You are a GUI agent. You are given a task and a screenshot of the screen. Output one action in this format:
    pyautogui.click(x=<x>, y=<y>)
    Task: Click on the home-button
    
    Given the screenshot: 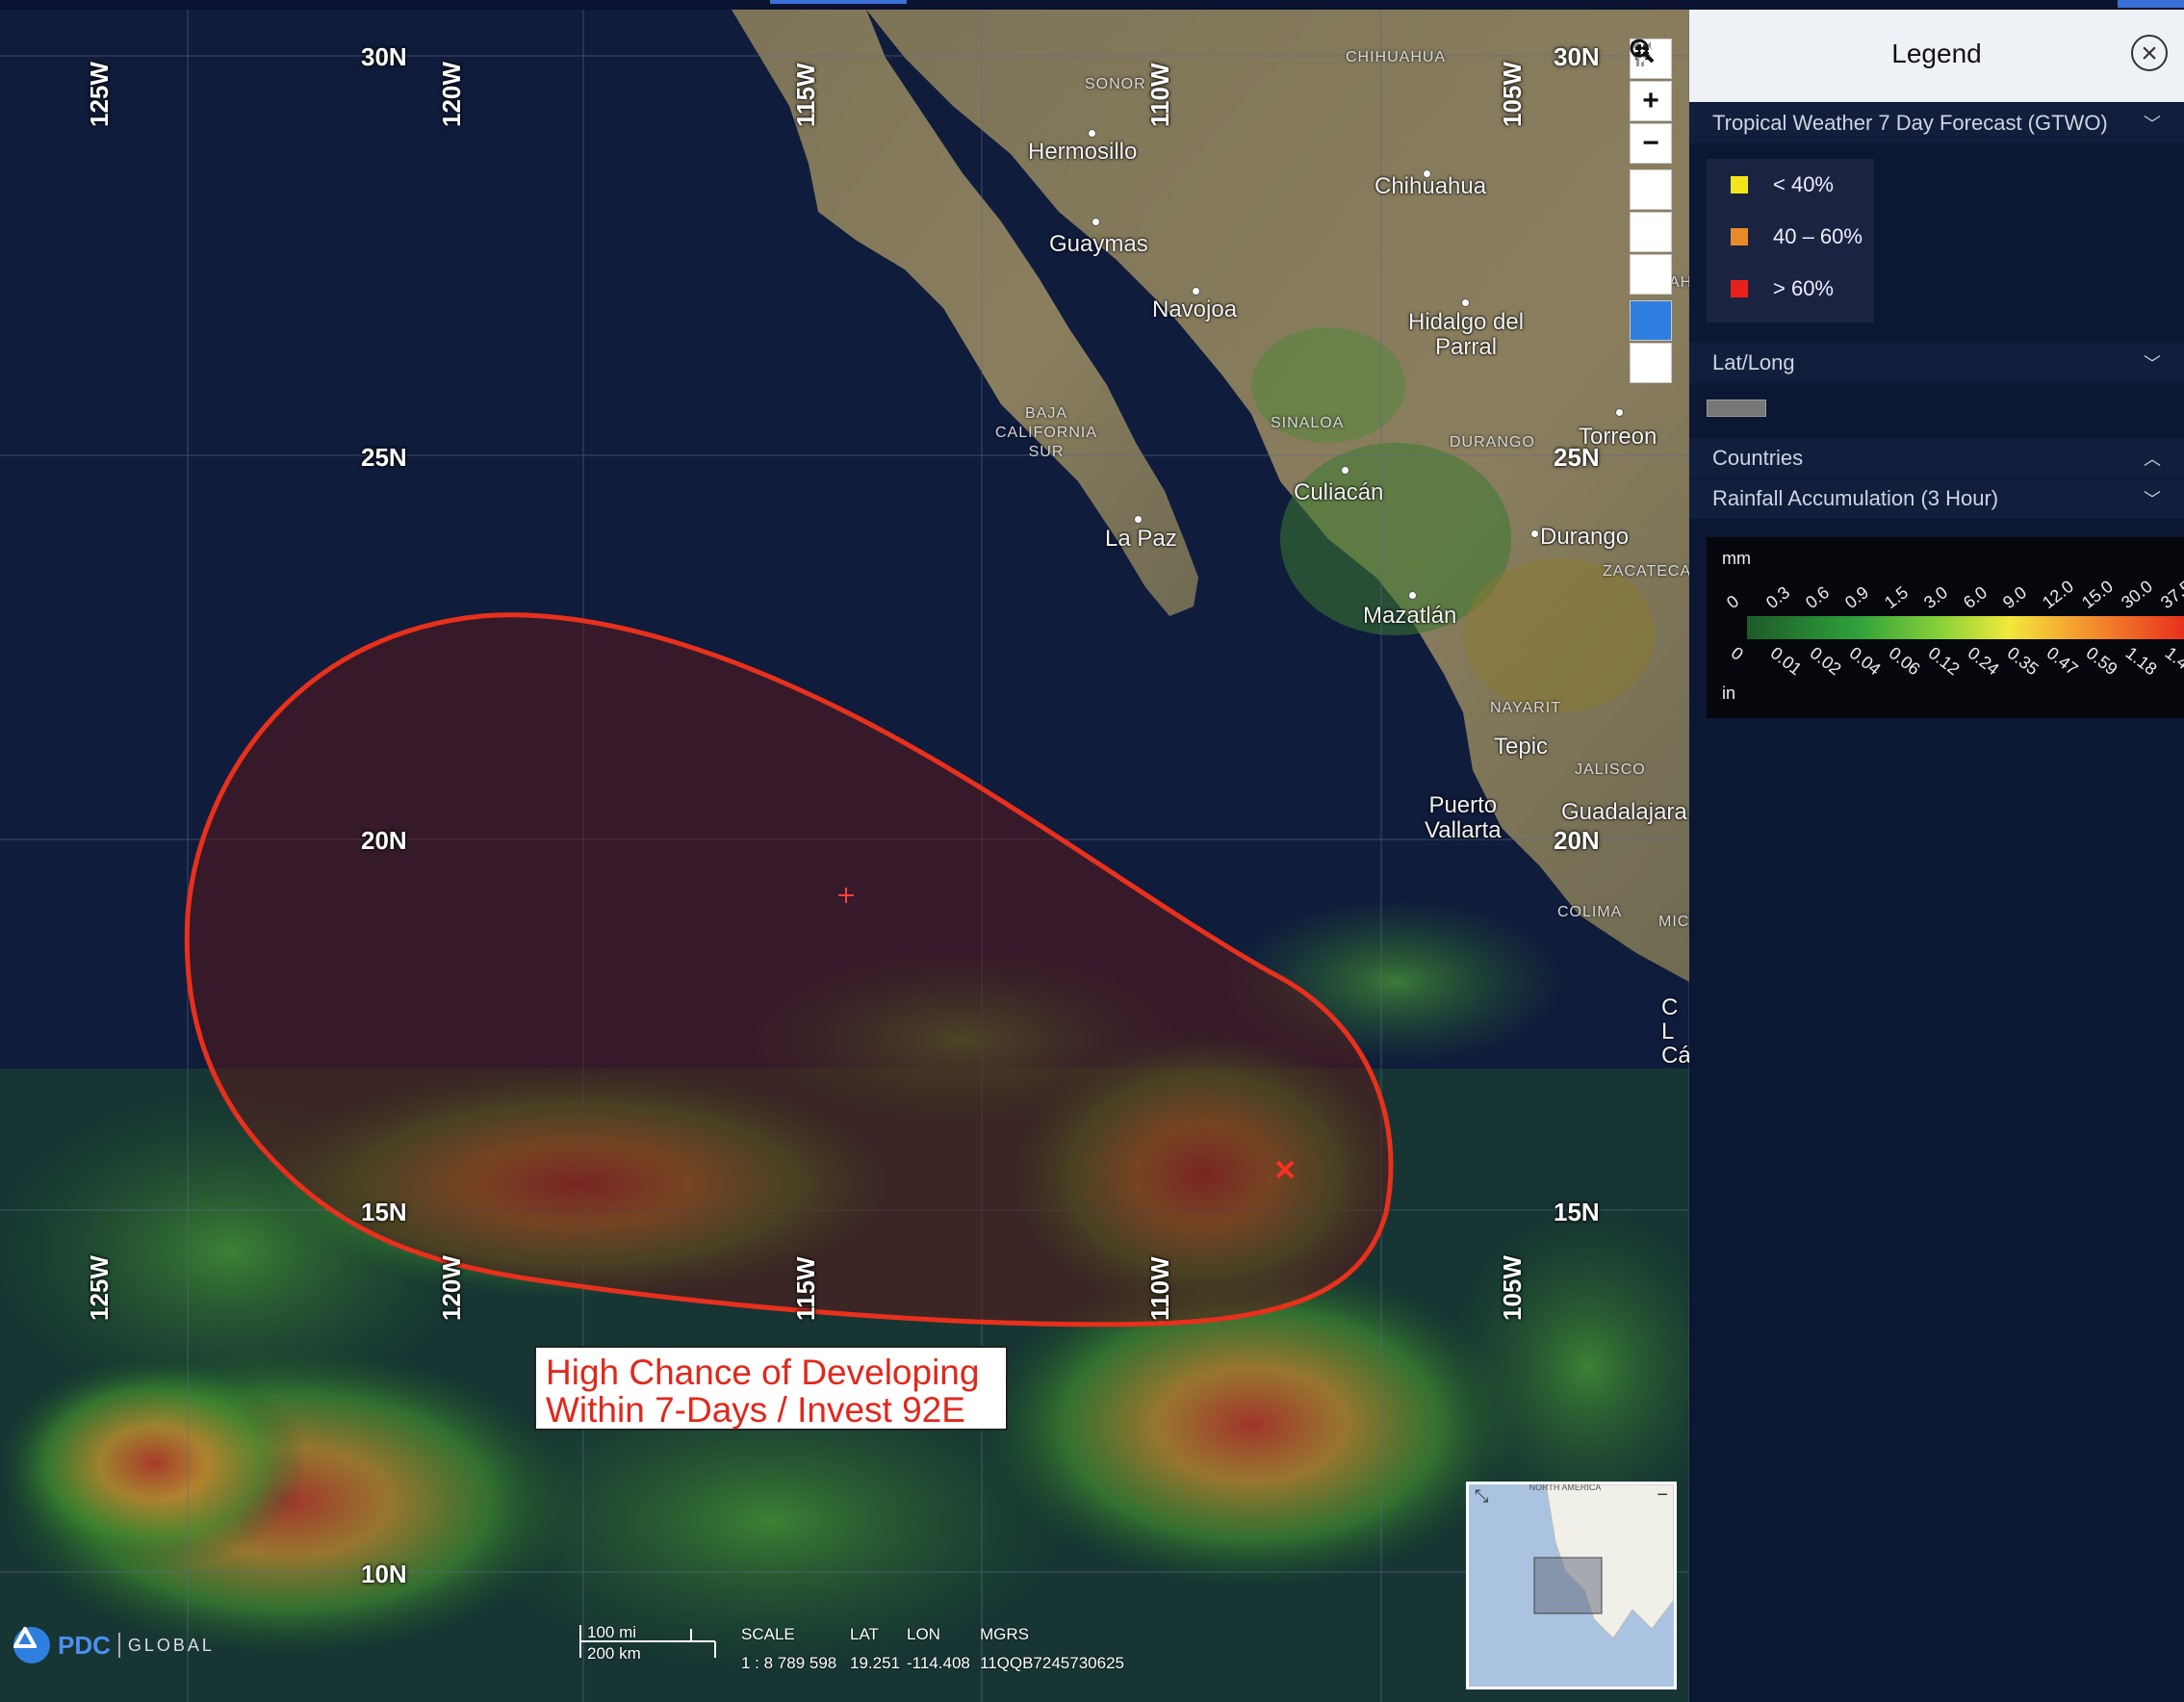 What is the action you would take?
    pyautogui.click(x=1651, y=125)
    